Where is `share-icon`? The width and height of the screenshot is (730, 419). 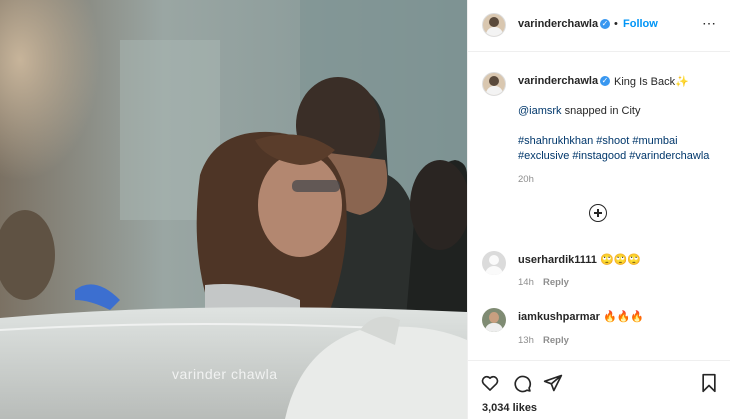 share-icon is located at coordinates (553, 383).